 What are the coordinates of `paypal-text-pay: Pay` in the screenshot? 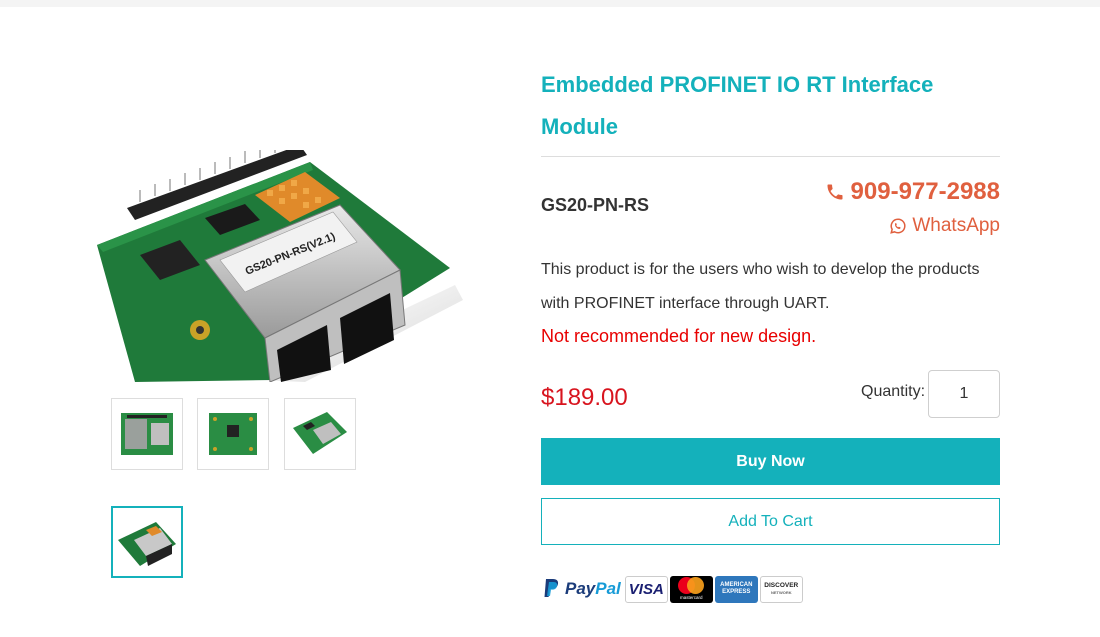 It's located at (580, 588).